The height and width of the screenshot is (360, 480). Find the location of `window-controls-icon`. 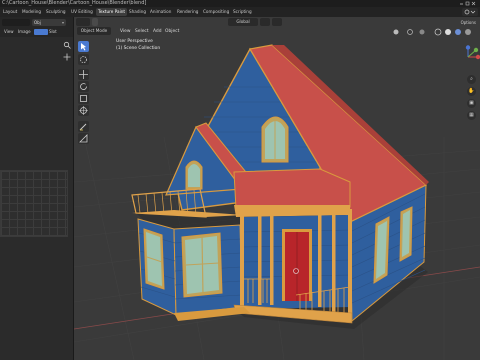

window-controls-icon is located at coordinates (468, 3).